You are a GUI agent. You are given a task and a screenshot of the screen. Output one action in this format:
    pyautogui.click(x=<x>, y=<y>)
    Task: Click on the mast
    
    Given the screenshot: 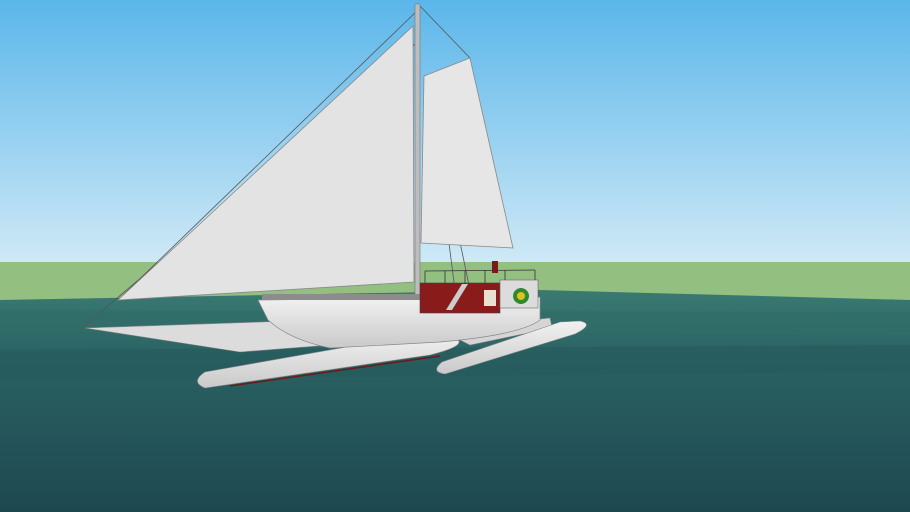 What is the action you would take?
    pyautogui.click(x=417, y=150)
    